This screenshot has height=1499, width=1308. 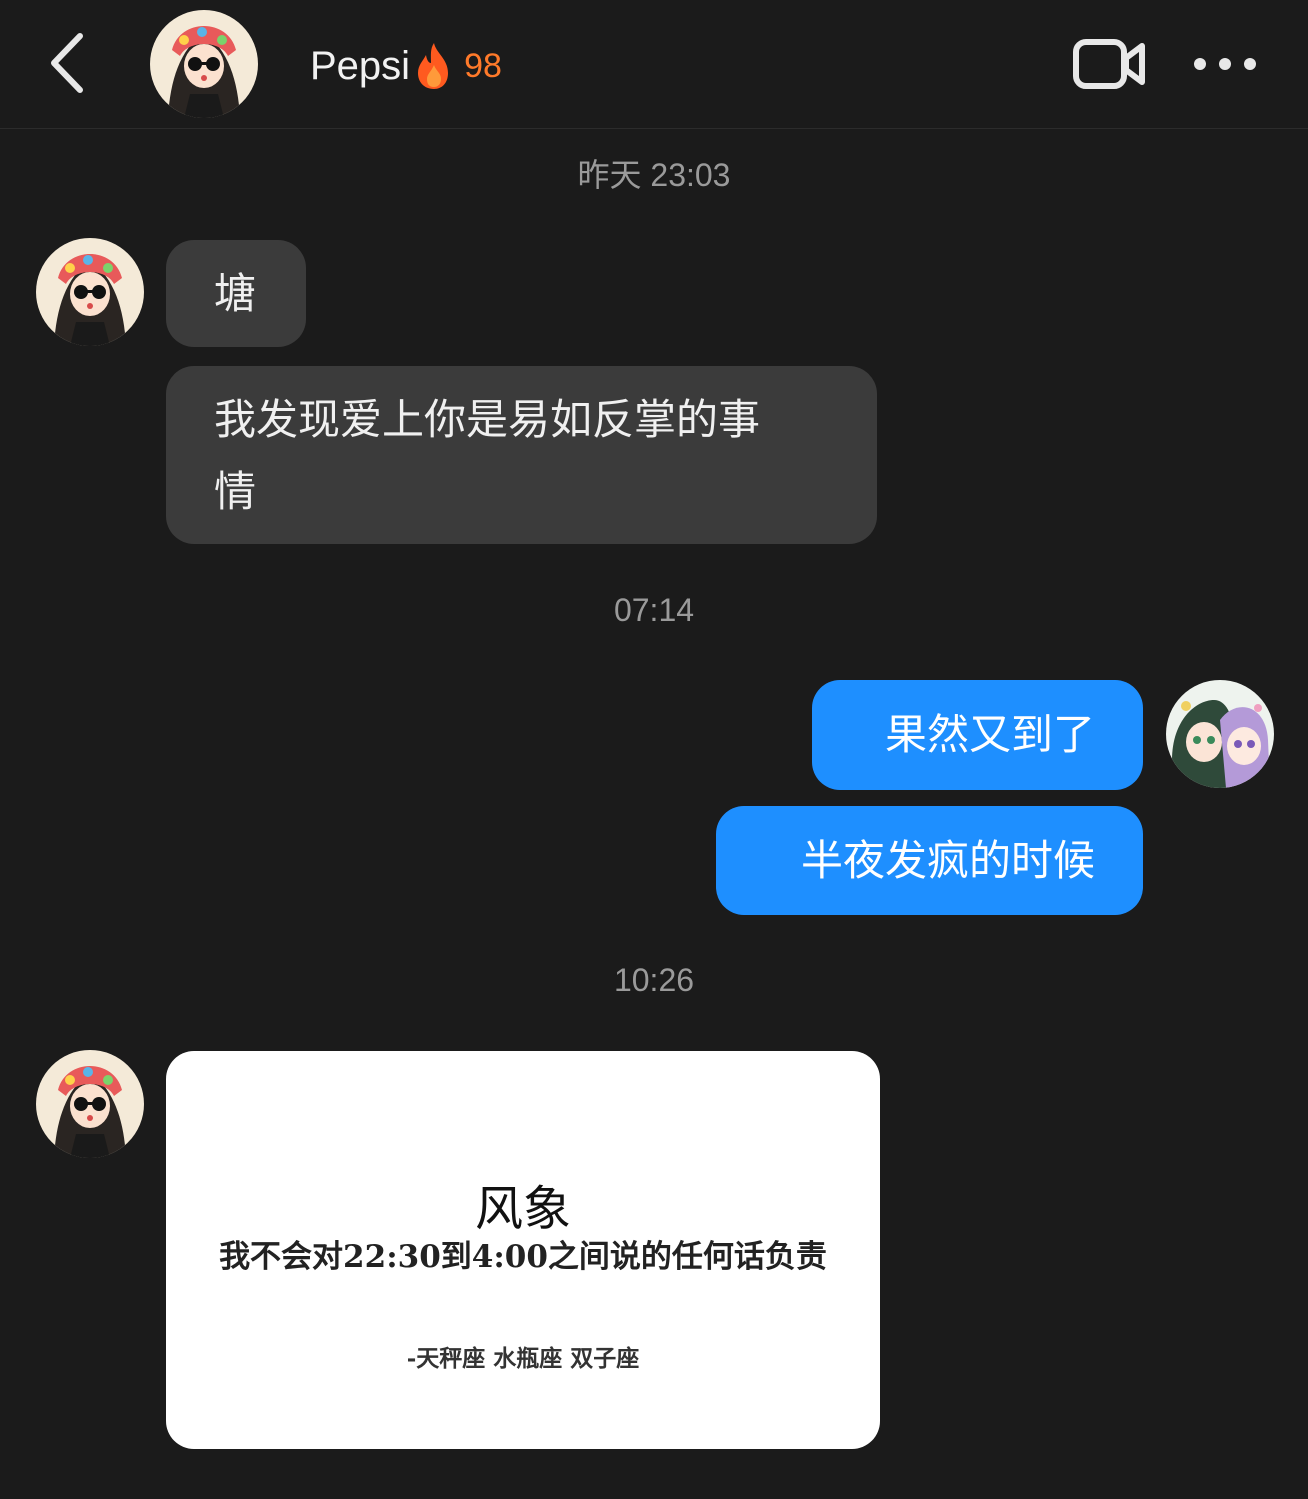 I want to click on chat-title: Pepsi 98, so click(x=406, y=66).